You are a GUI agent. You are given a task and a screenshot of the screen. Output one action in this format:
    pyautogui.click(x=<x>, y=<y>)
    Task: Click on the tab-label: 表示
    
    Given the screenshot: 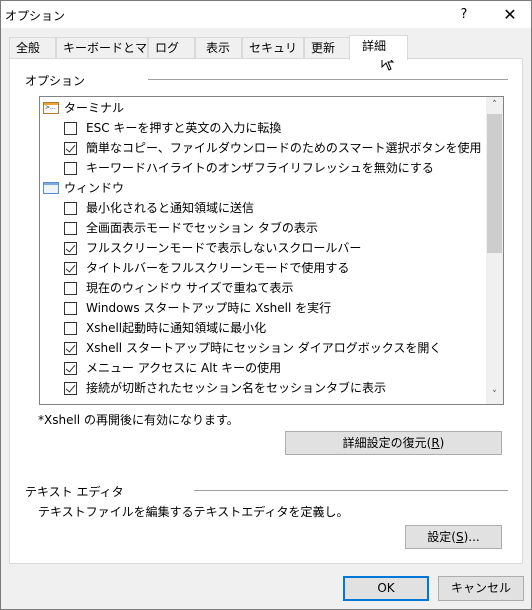 What is the action you would take?
    pyautogui.click(x=218, y=48)
    